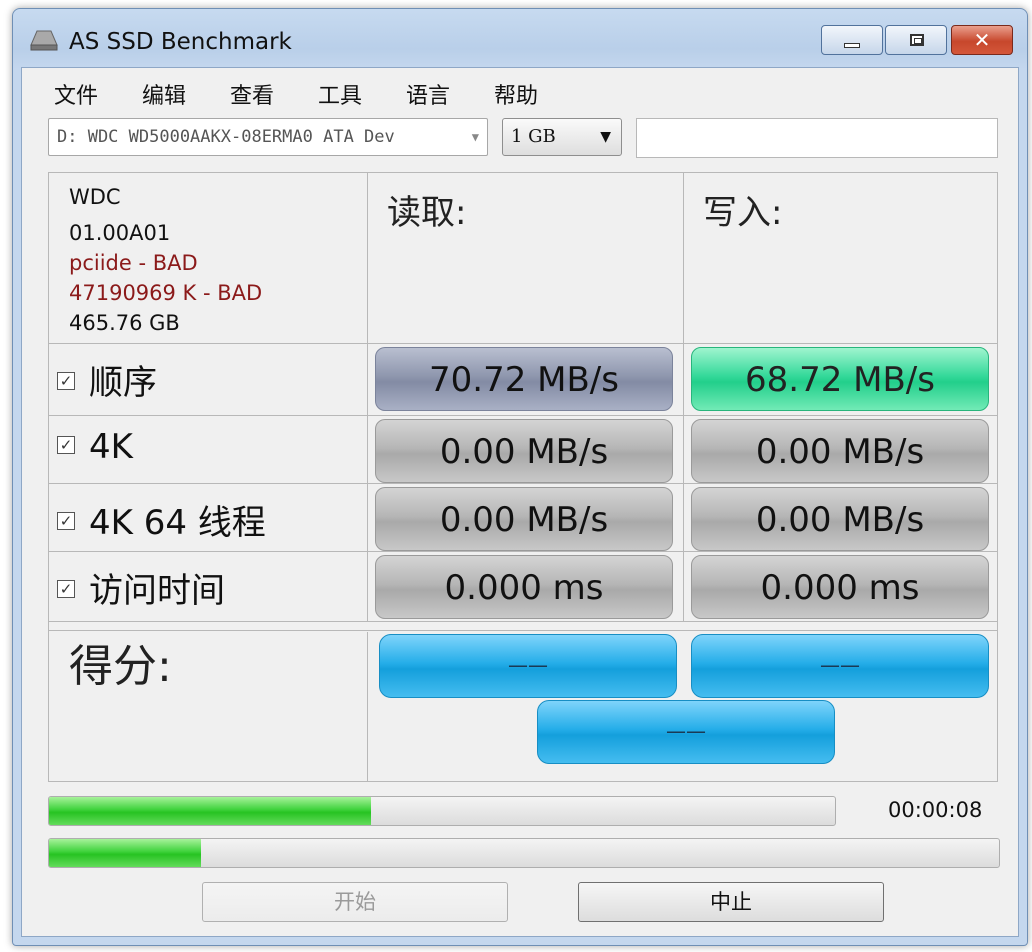  I want to click on total-score: ——, so click(686, 732).